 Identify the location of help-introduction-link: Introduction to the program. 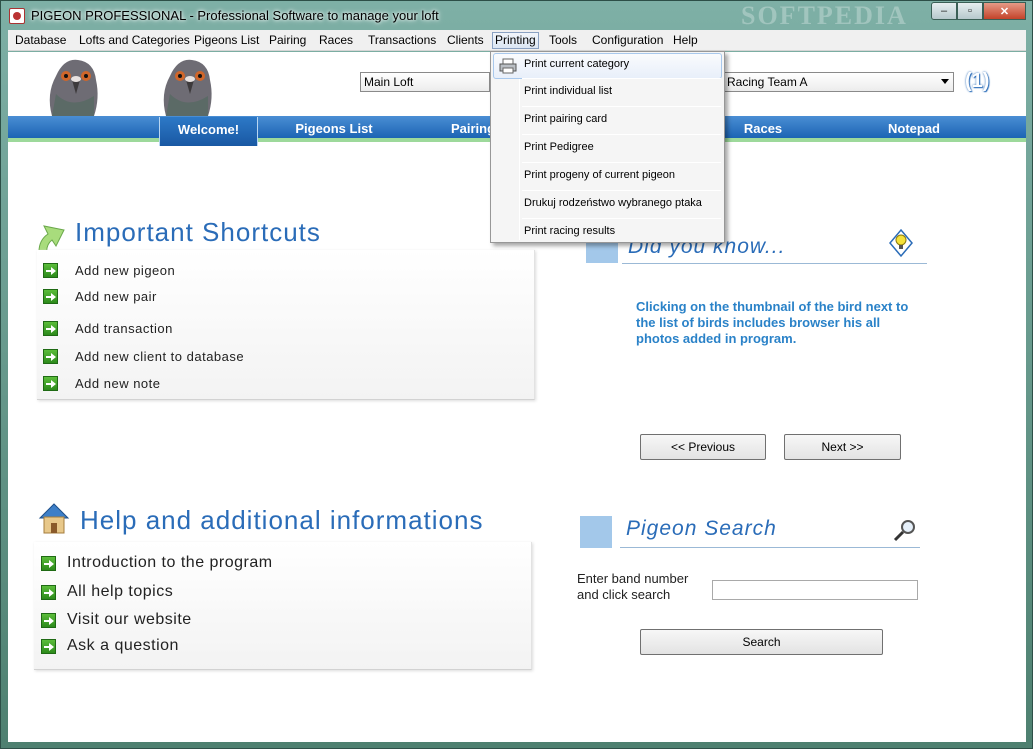
(157, 563).